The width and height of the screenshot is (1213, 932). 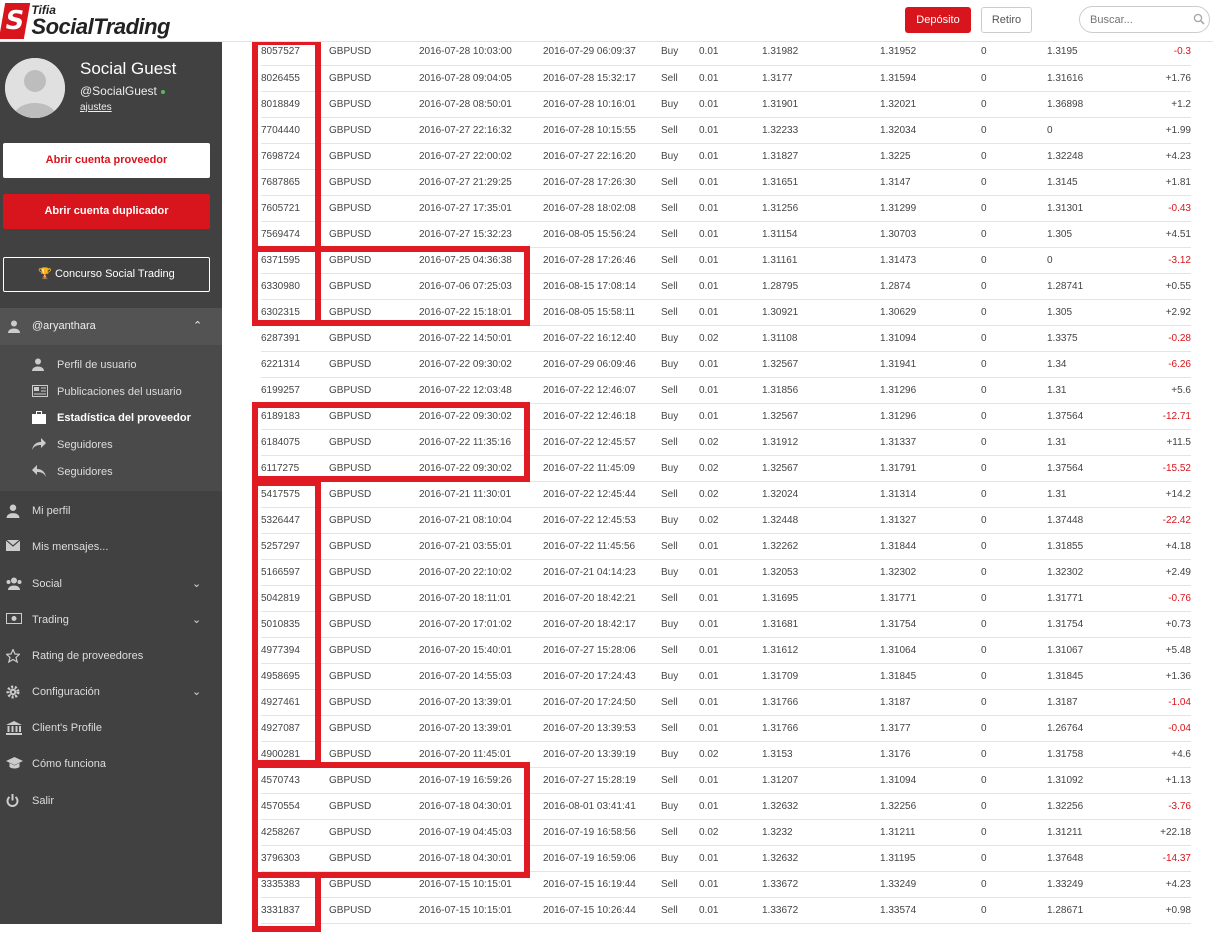 What do you see at coordinates (1163, 234) in the screenshot?
I see `profit-cell: +4.51` at bounding box center [1163, 234].